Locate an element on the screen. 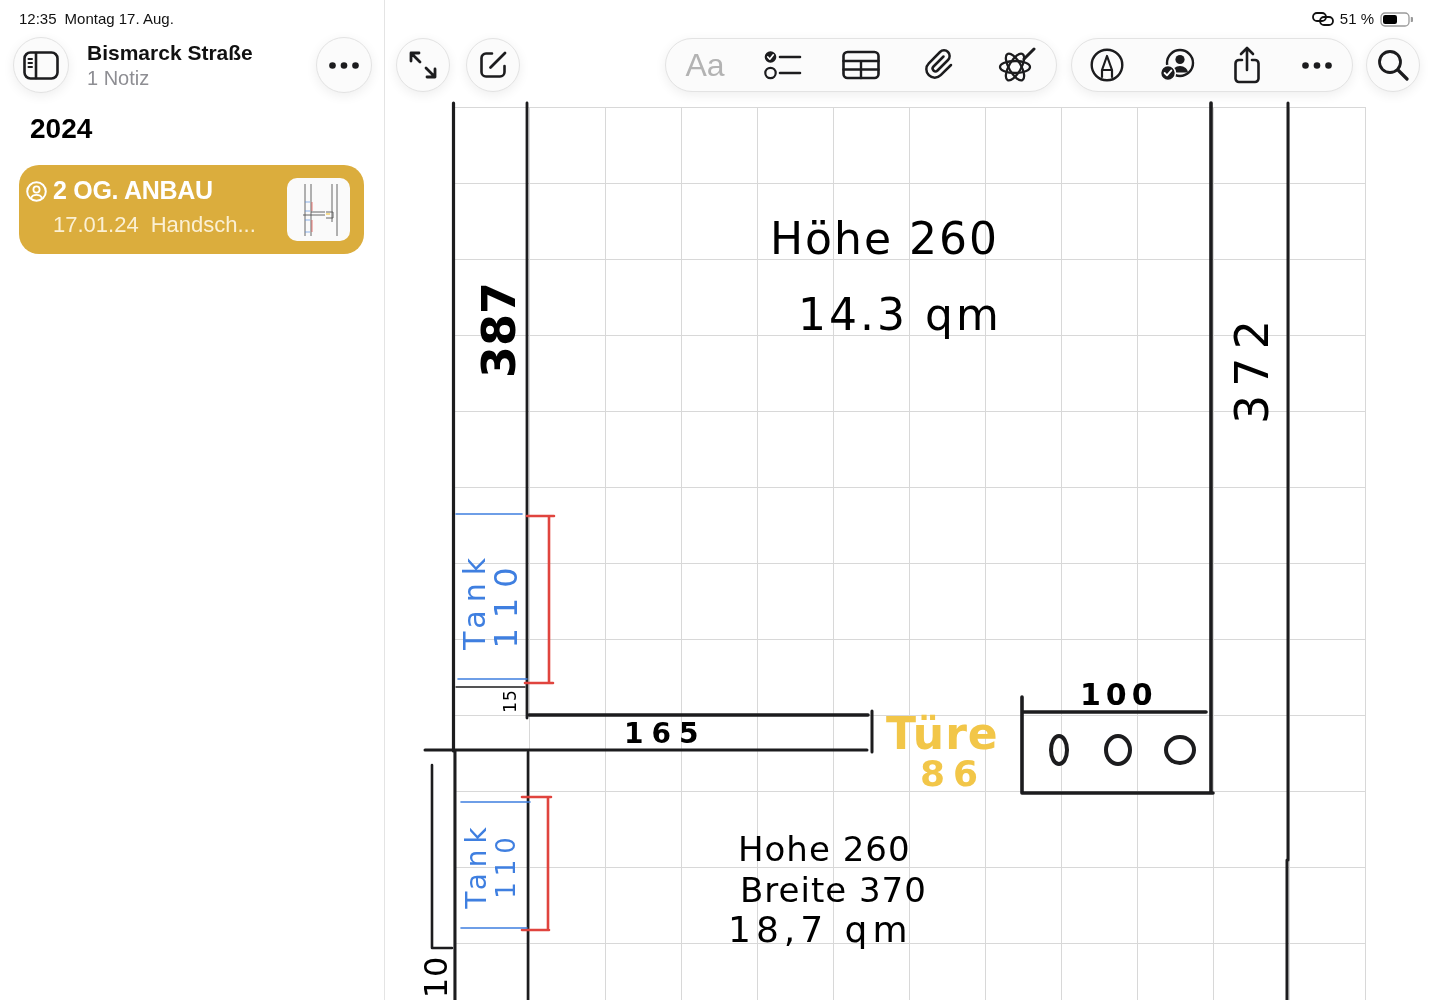 Image resolution: width=1432 pixels, height=1000 pixels. note-count: 1 Notiz is located at coordinates (119, 77).